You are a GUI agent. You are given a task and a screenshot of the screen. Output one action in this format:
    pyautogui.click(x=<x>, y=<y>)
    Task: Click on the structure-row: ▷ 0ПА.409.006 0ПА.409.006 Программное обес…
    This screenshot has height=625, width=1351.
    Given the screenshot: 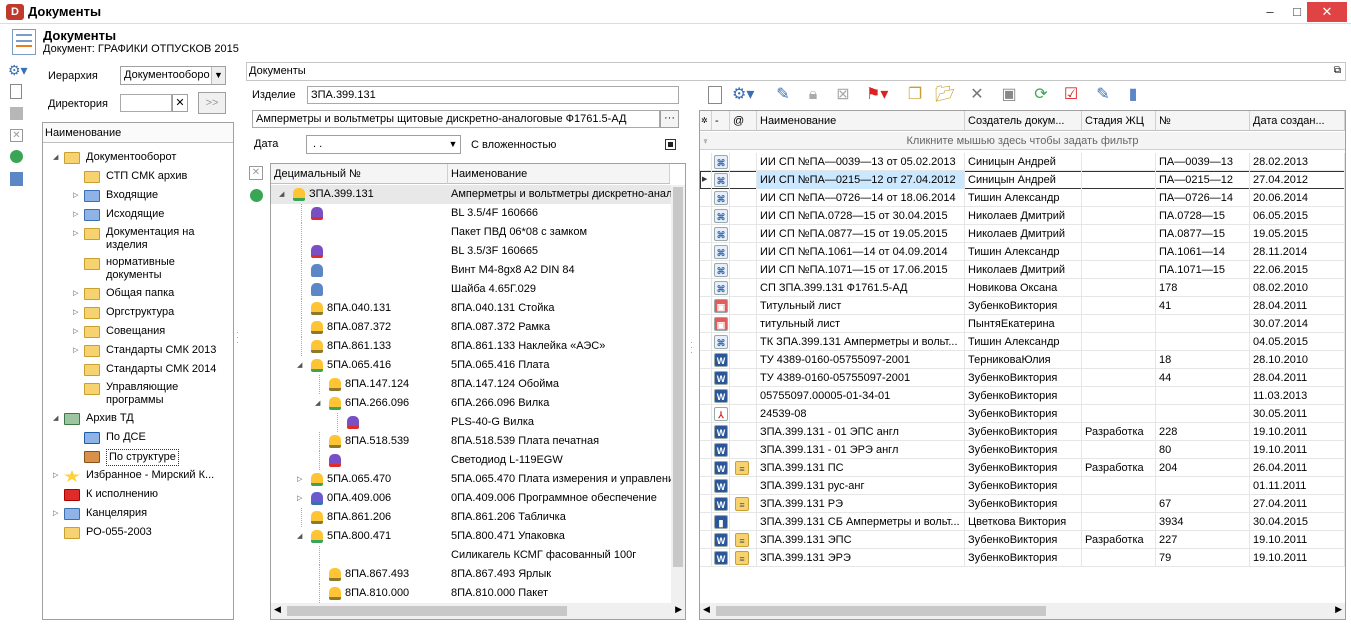 What is the action you would take?
    pyautogui.click(x=471, y=498)
    